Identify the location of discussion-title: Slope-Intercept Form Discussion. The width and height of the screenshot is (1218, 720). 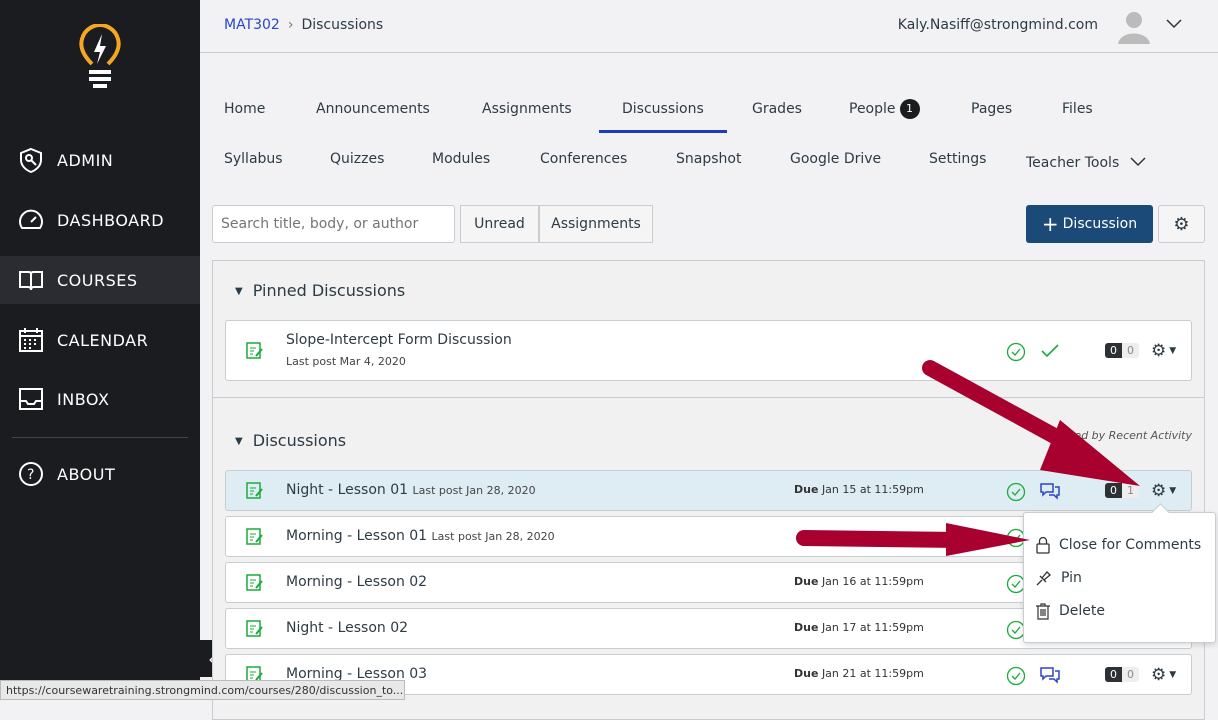
(399, 340).